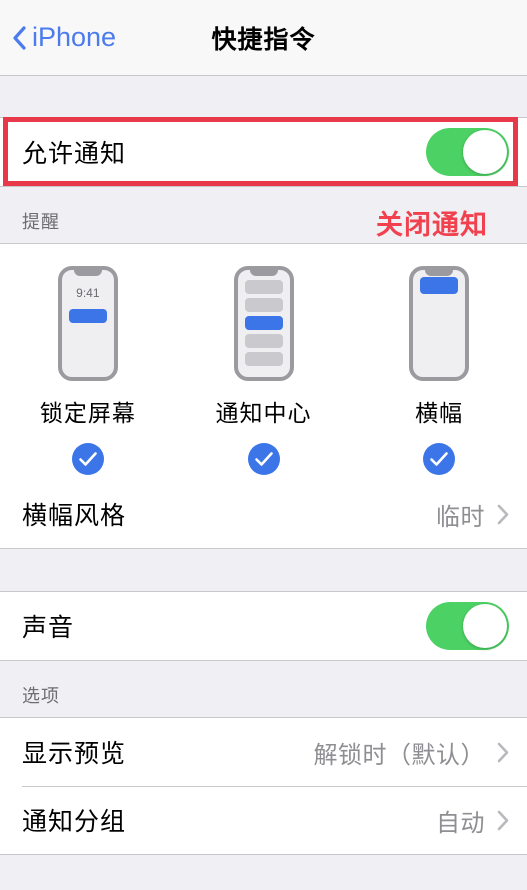  I want to click on options-section-header: 选项, so click(263, 689).